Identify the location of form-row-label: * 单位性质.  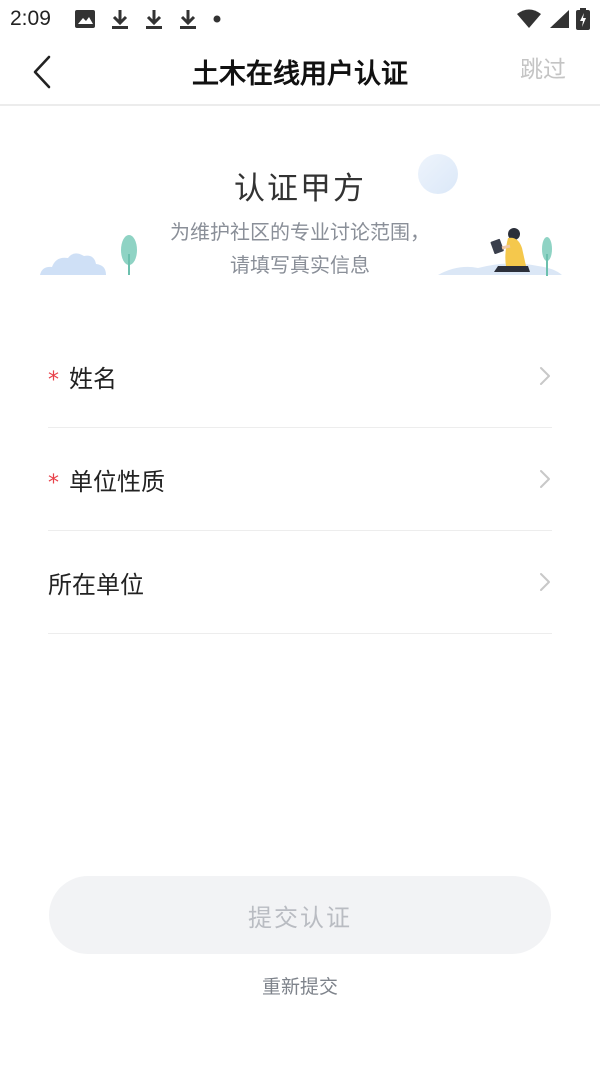
(106, 479).